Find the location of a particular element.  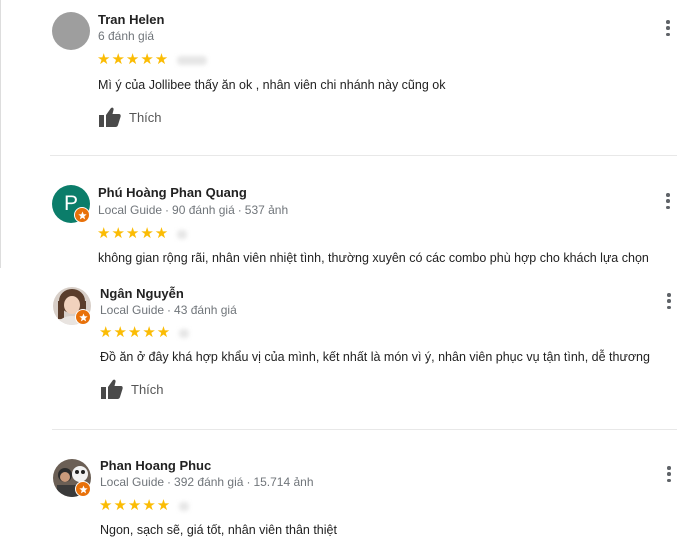

reviewer-photo-count: 537 ảnh is located at coordinates (266, 210).